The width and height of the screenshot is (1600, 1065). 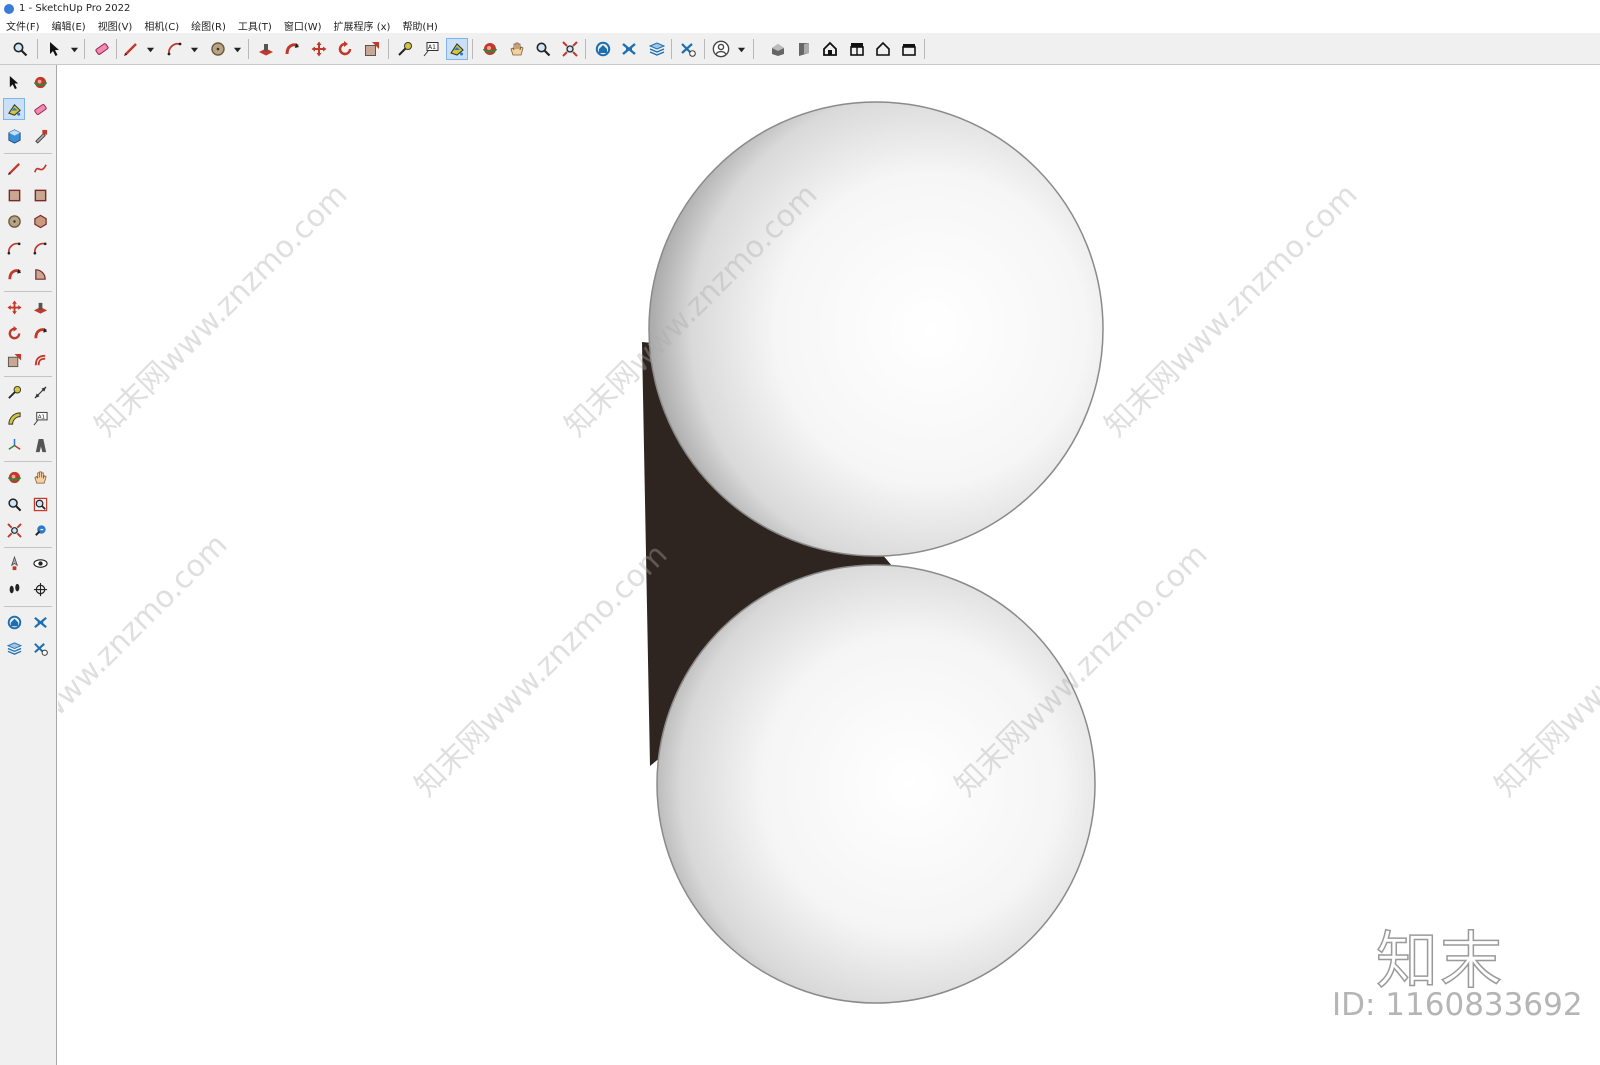 I want to click on right-view-icon, so click(x=857, y=49).